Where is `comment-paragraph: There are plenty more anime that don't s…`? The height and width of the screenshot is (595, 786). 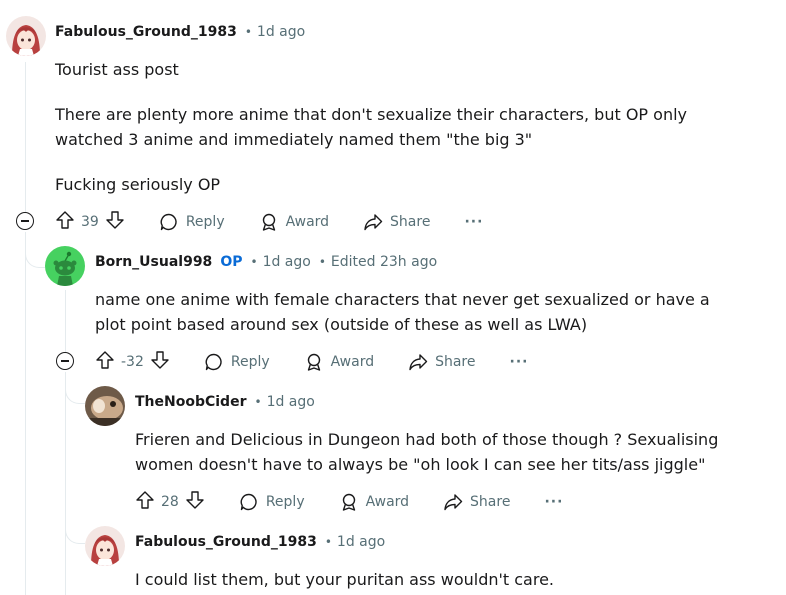 comment-paragraph: There are plenty more anime that don't s… is located at coordinates (371, 127).